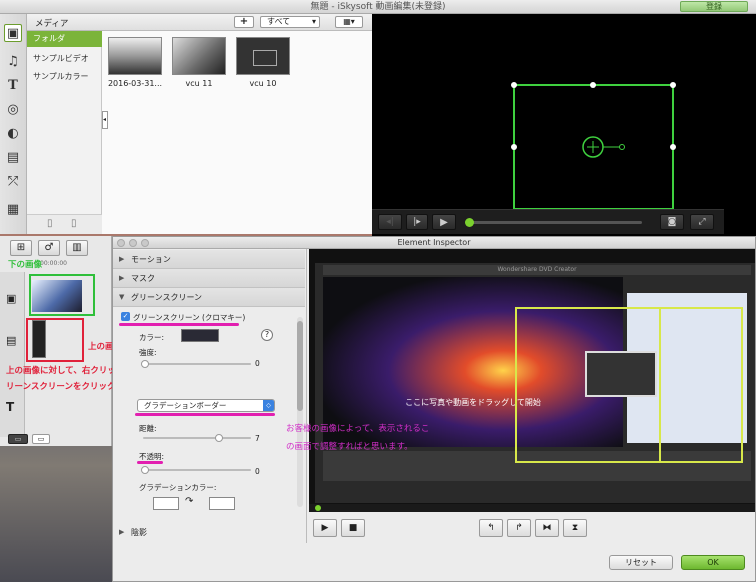  Describe the element at coordinates (74, 223) in the screenshot. I see `delete-folder-icon: ▯` at that location.